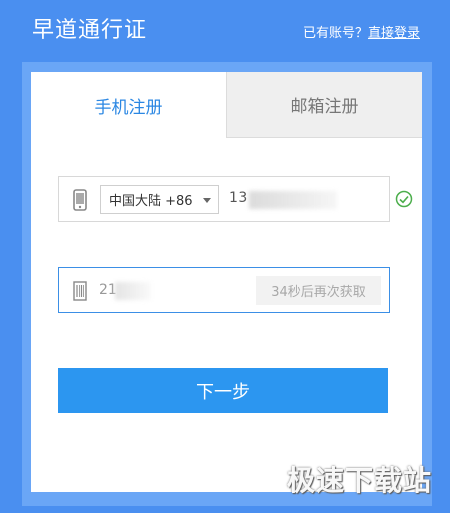 This screenshot has width=450, height=513. Describe the element at coordinates (224, 290) in the screenshot. I see `code-field: 21 34秒后再次获取` at that location.